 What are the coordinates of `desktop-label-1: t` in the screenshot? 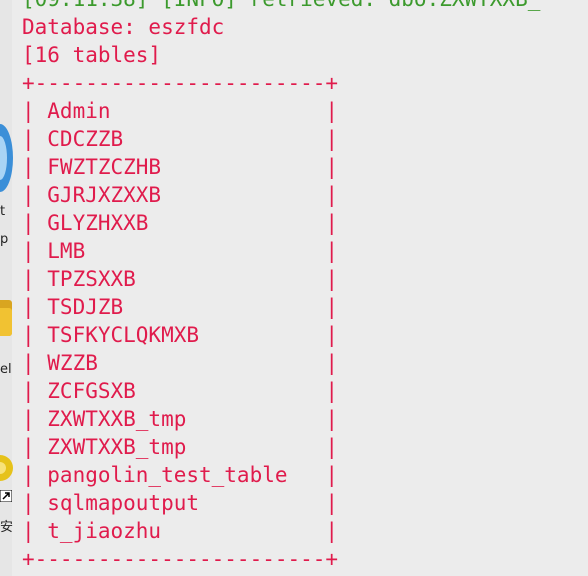 It's located at (3, 211).